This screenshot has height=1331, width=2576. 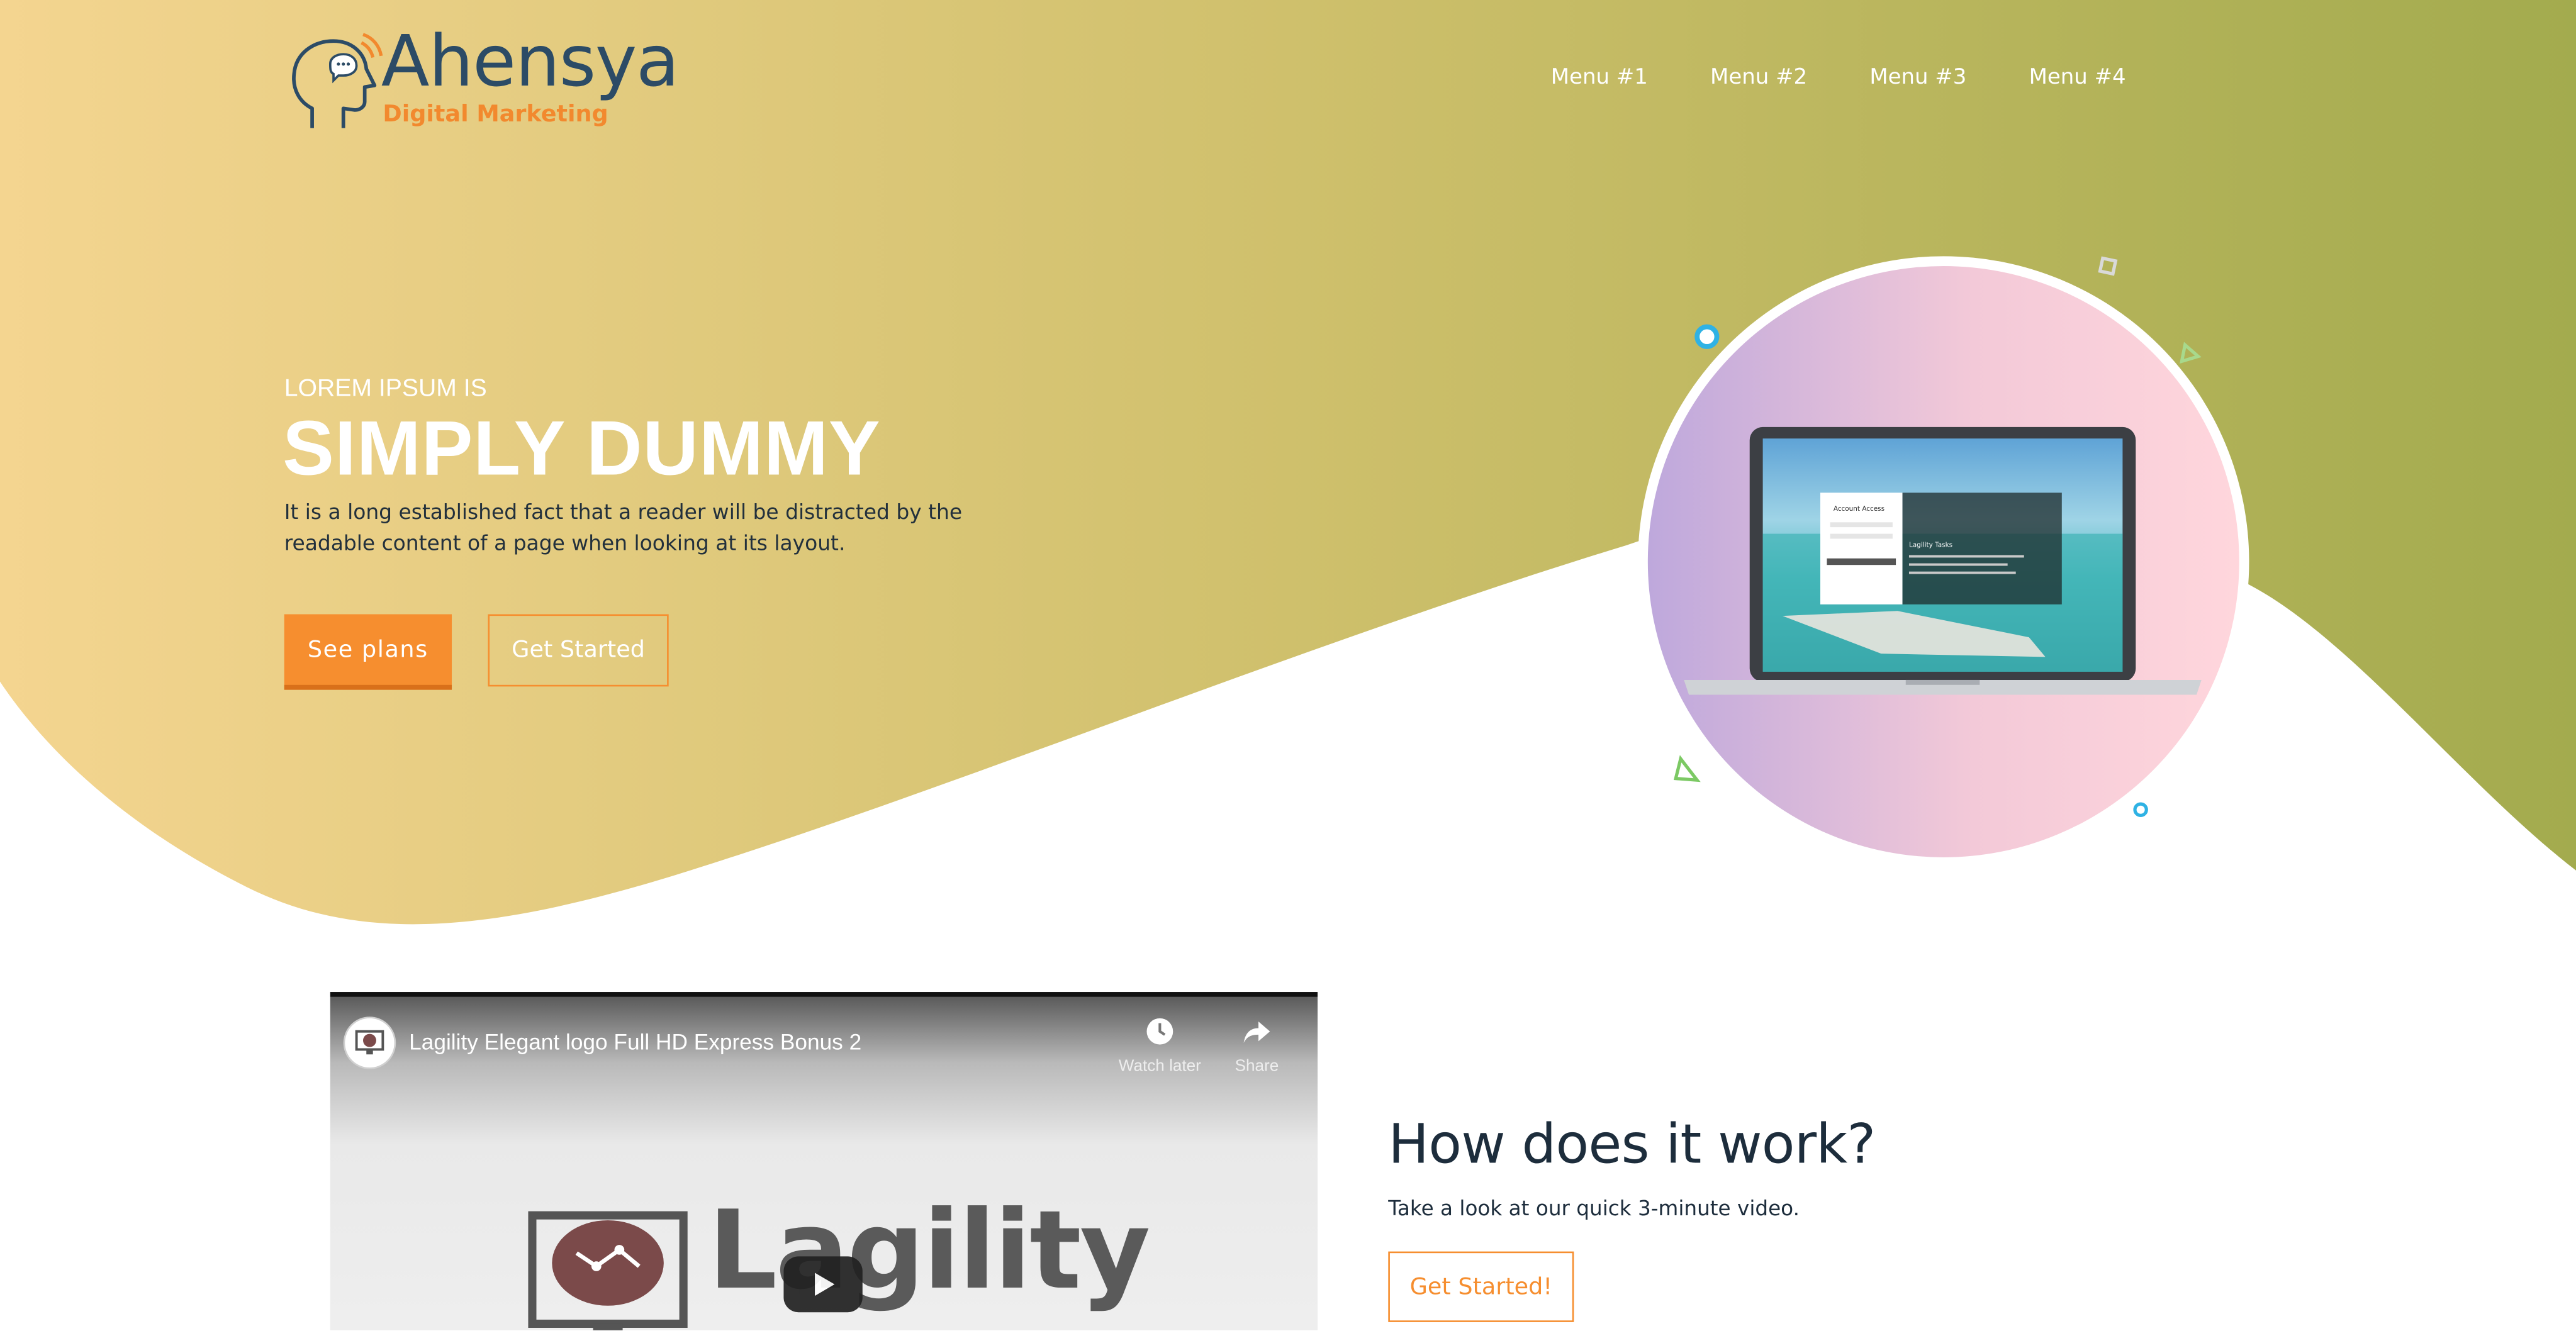 I want to click on watch-later-button: Watch later, so click(x=1160, y=1046).